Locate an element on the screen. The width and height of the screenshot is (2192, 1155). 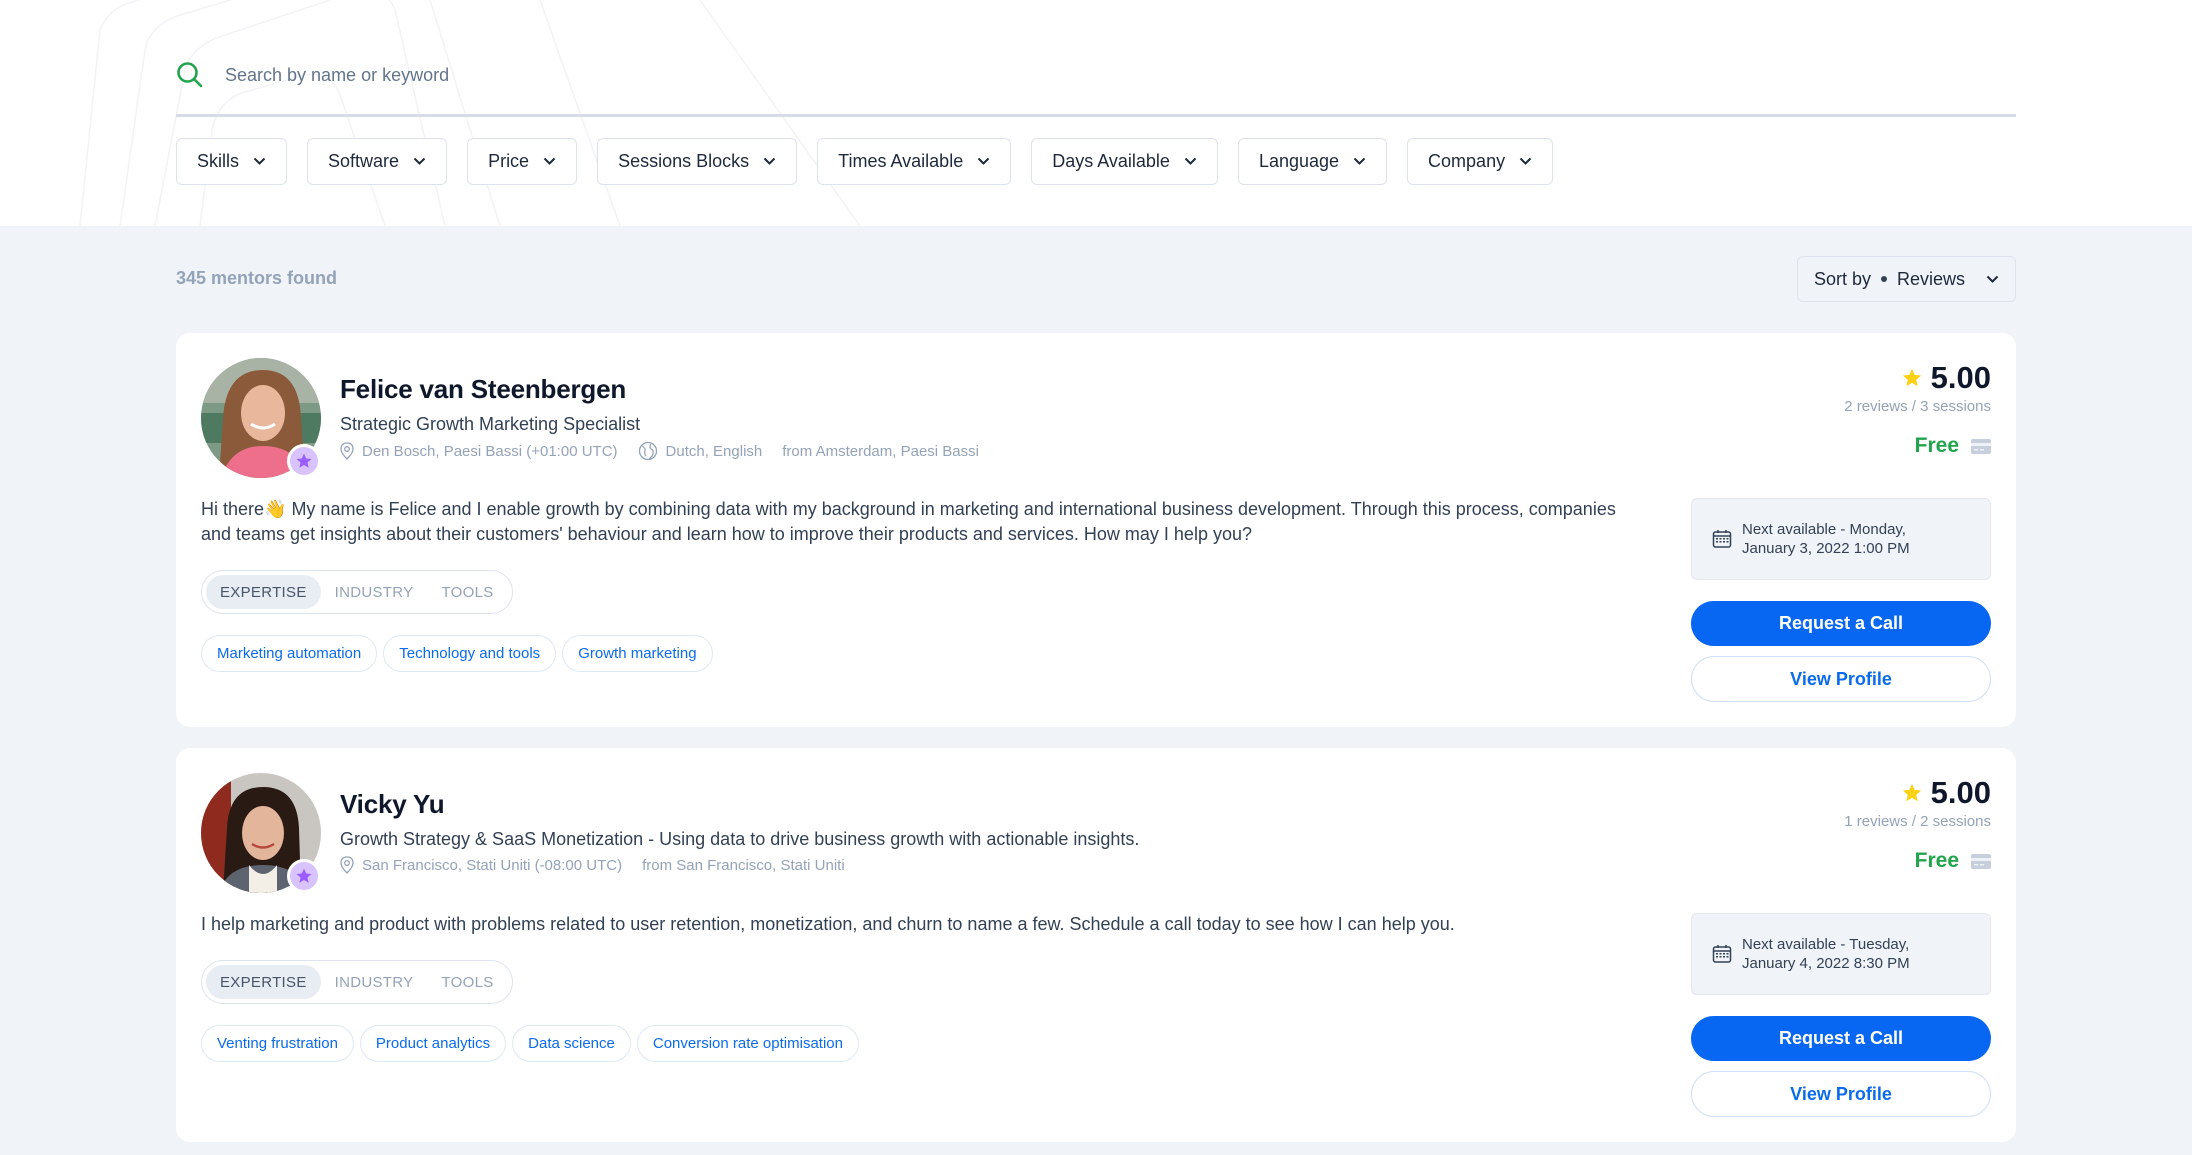
skill-tag: Data science is located at coordinates (571, 1043).